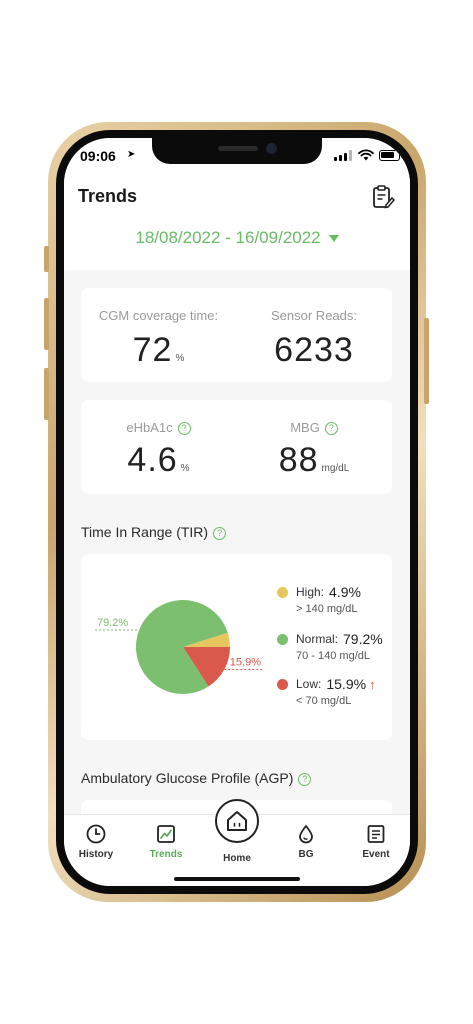  Describe the element at coordinates (282, 684) in the screenshot. I see `legend-dot-low` at that location.